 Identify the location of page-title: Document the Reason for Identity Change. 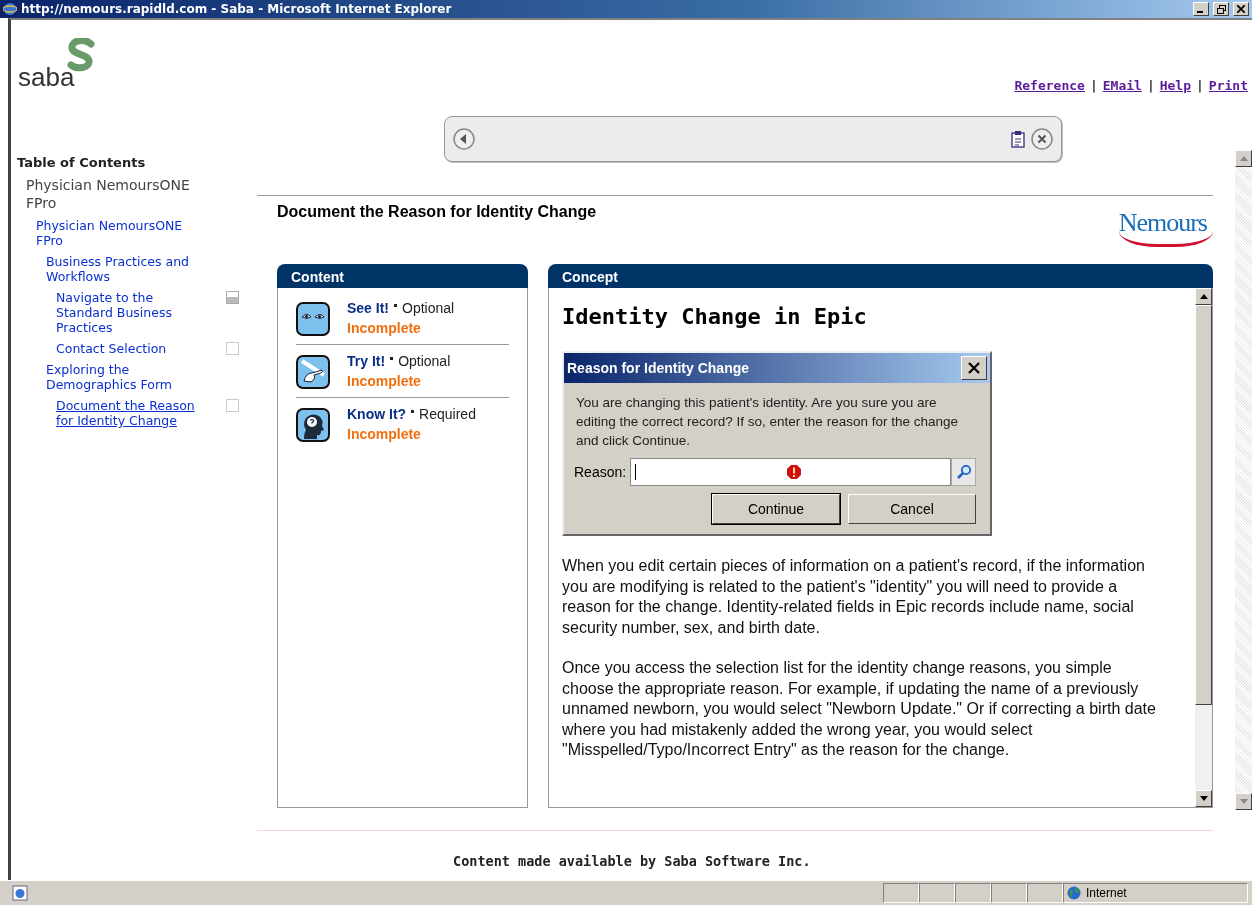
(437, 212).